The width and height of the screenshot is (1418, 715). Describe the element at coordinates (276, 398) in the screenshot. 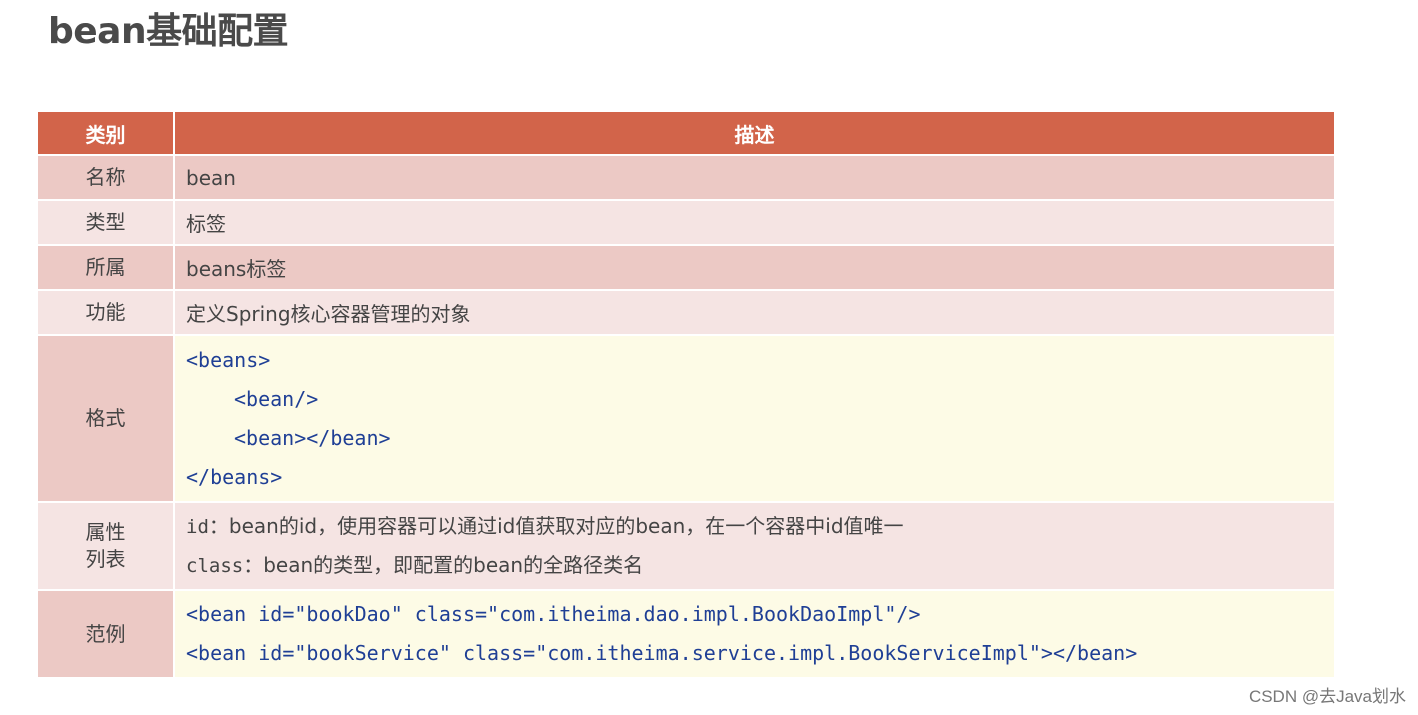

I see `code-line: <bean/>` at that location.